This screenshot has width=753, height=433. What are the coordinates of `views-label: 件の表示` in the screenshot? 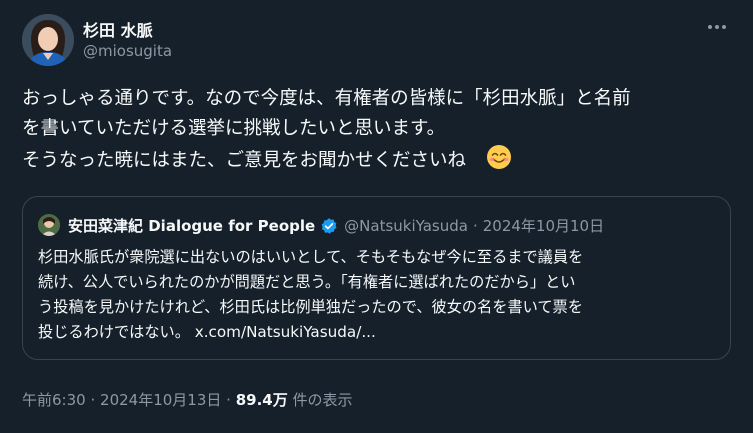 It's located at (322, 400).